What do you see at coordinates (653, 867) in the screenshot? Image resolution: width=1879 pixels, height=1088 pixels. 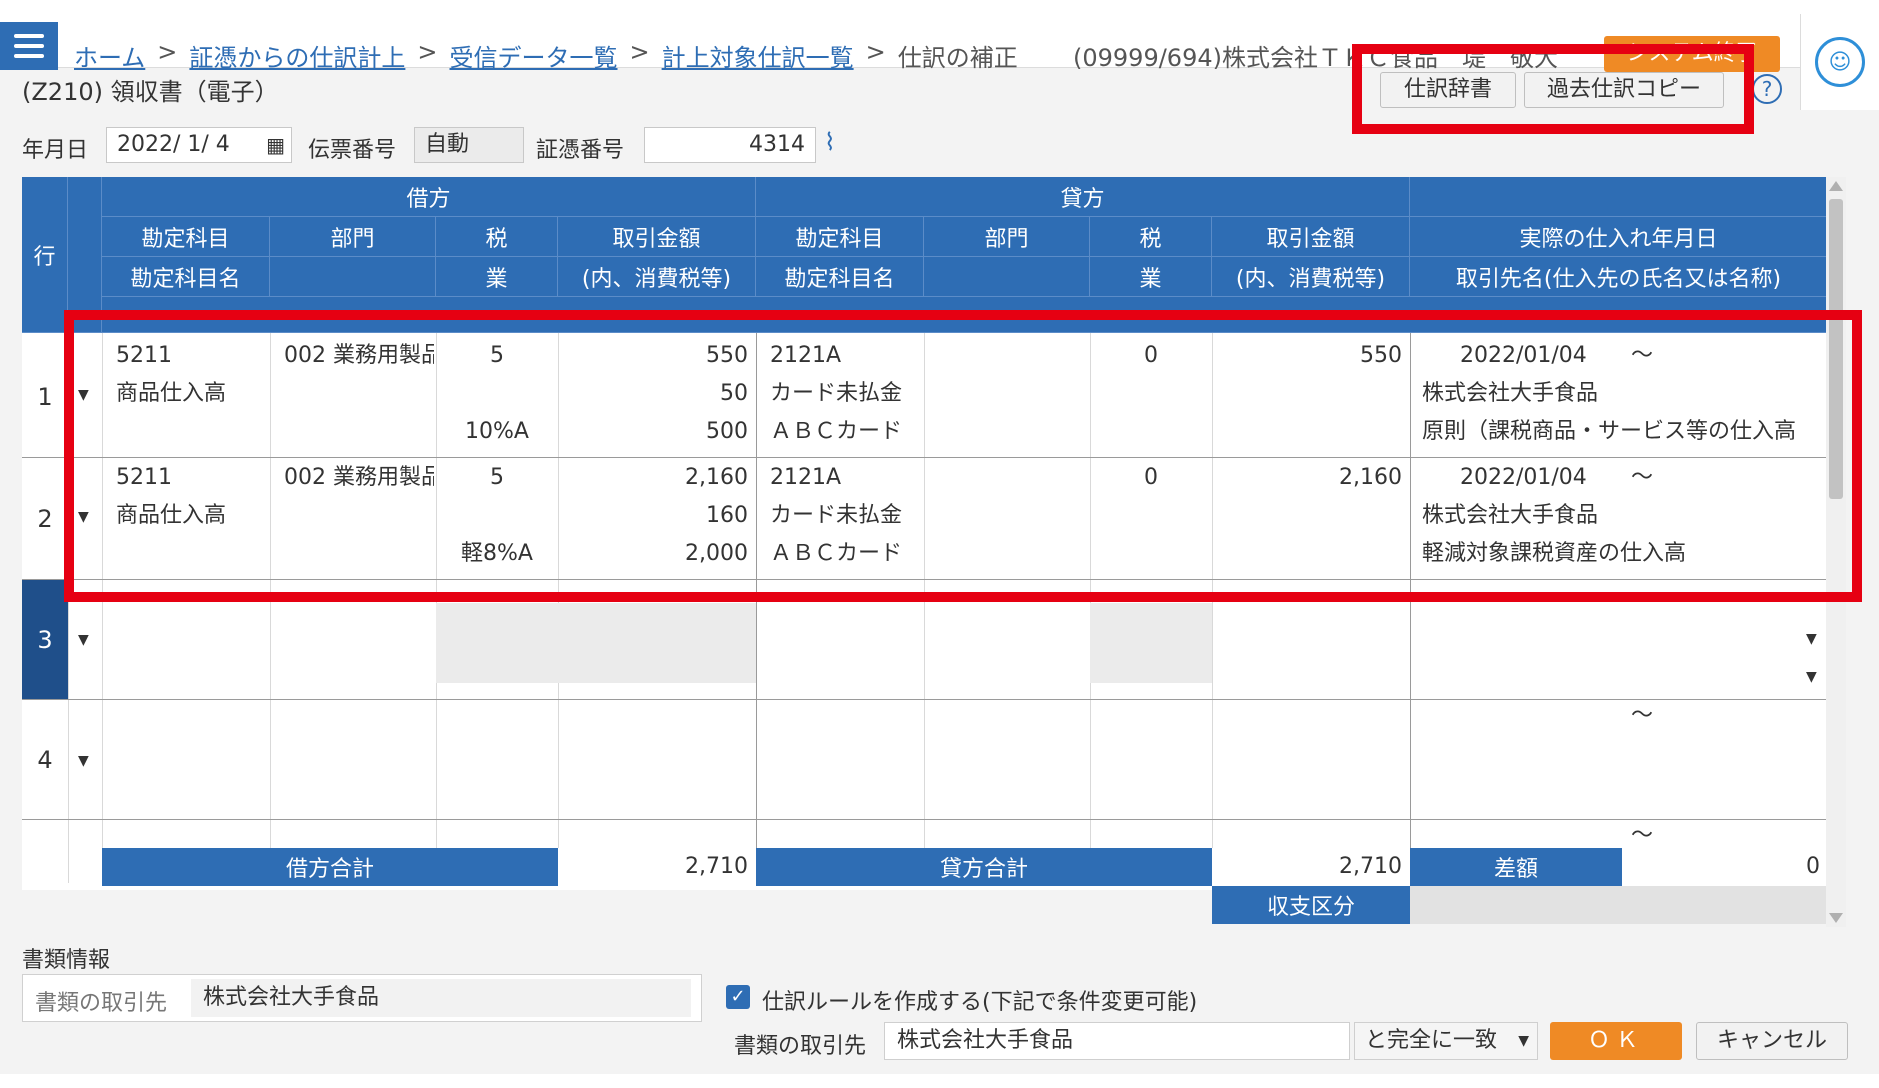 I see `debit-total-value: 2,710` at bounding box center [653, 867].